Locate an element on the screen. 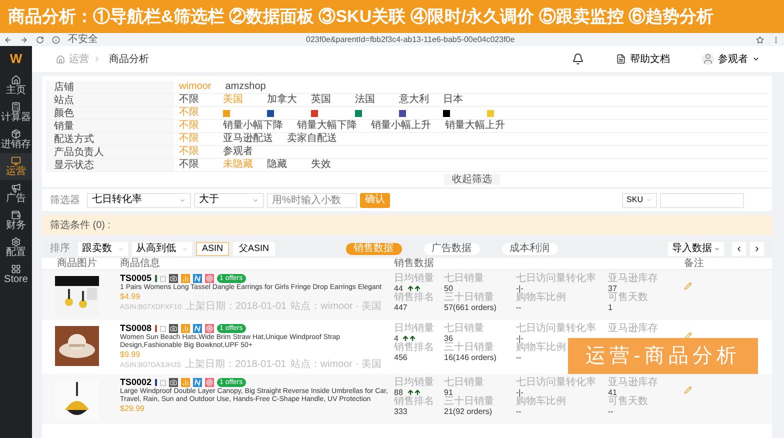  banner-title: 商品分析：①导航栏&筛选栏 ②数据面板 ③SKU关联 ④限时/永久调价 ⑤跟卖监控 ⑥趋势分析 is located at coordinates (361, 17).